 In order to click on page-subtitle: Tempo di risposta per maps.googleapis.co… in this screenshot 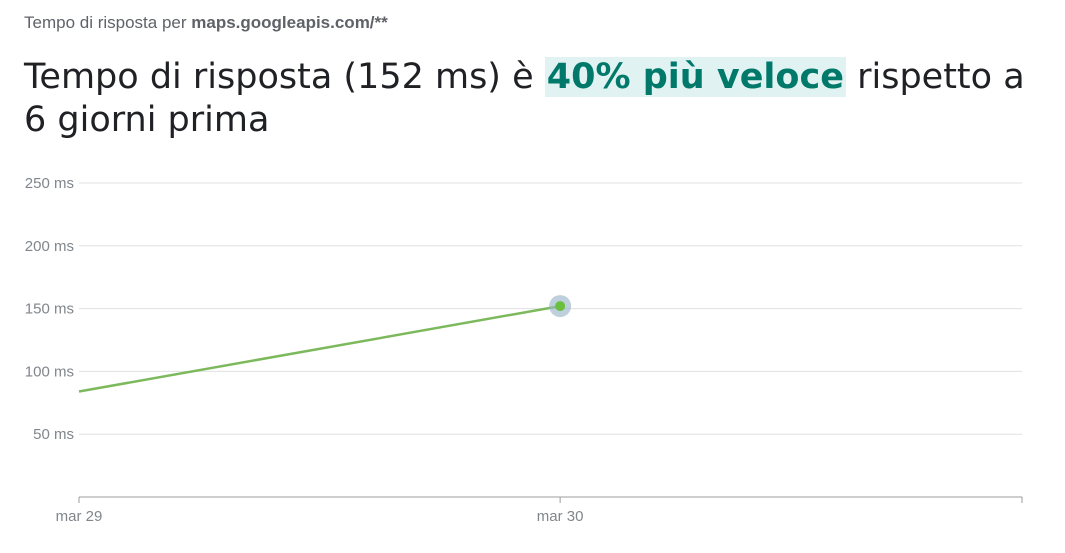, I will do `click(206, 23)`.